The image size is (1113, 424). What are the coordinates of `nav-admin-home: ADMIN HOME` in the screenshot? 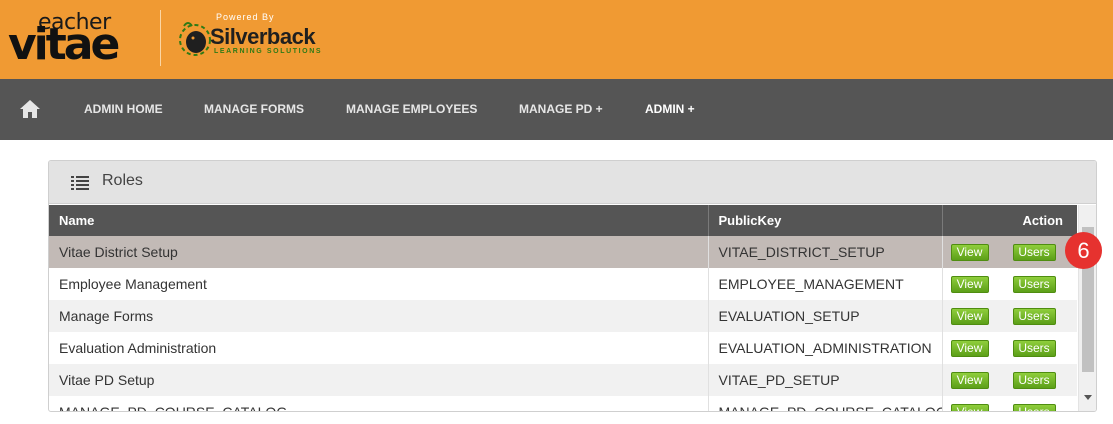 It's located at (123, 109).